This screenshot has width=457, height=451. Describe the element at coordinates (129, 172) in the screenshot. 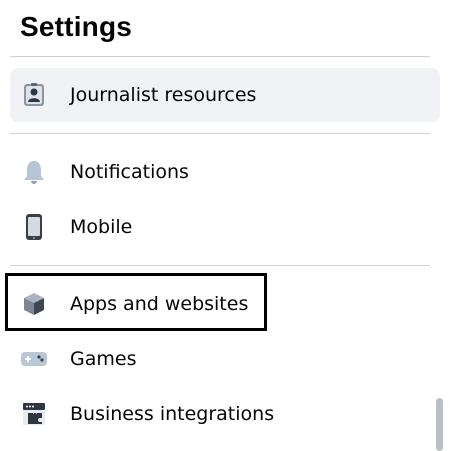

I see `menu-item-label: Notifications` at that location.